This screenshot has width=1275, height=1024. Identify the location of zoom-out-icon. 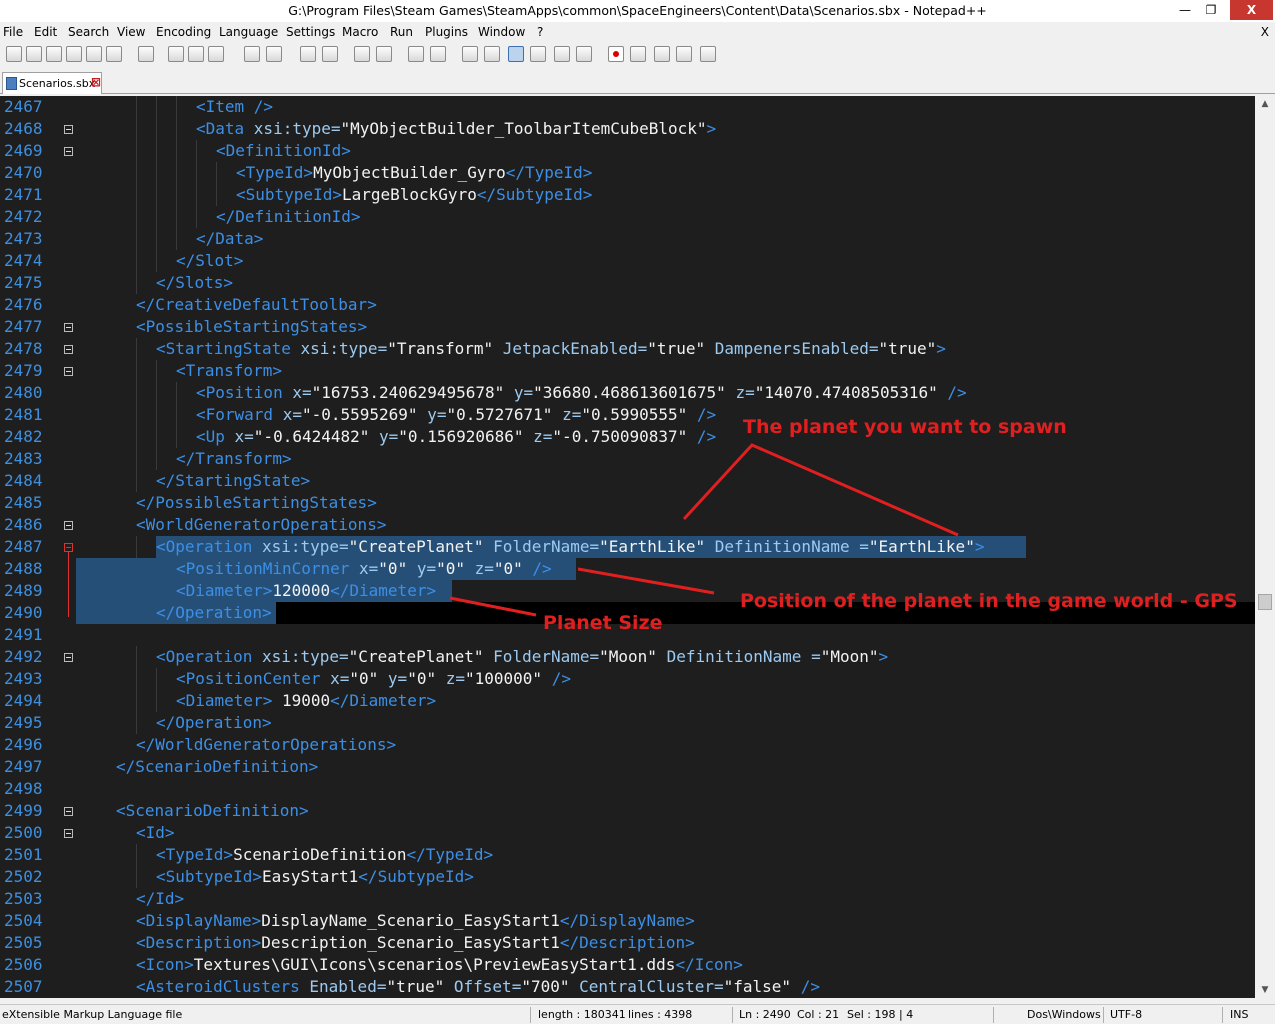
(384, 54).